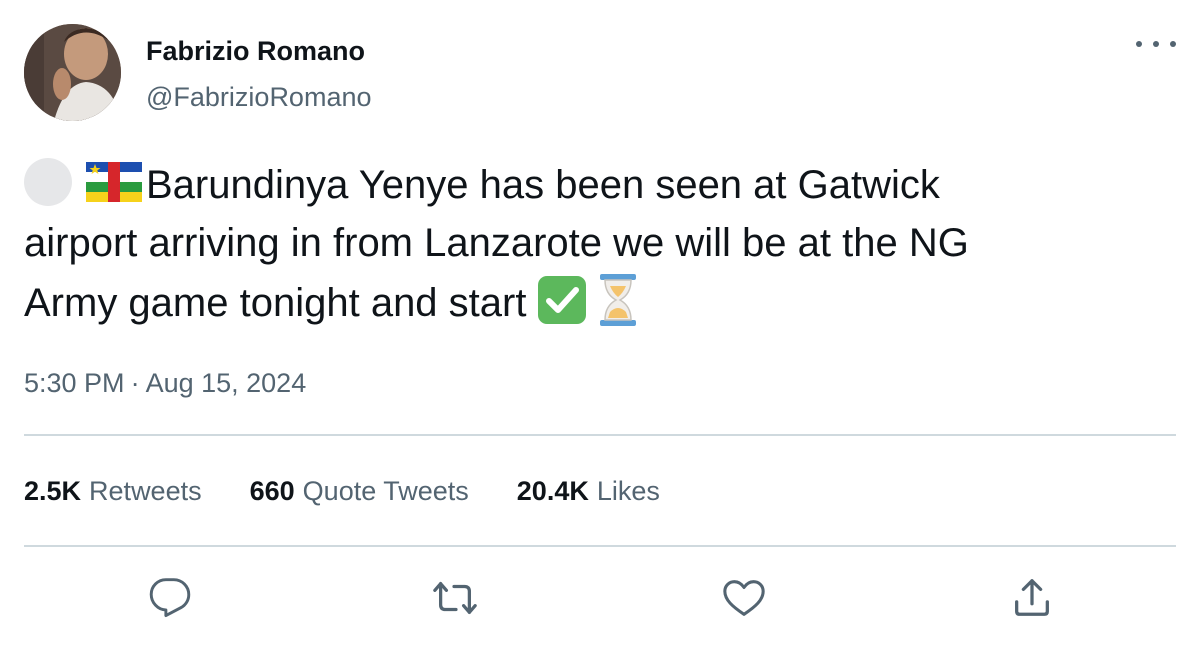 Image resolution: width=1200 pixels, height=668 pixels. I want to click on user-handle: @FabrizioRomano, so click(259, 97).